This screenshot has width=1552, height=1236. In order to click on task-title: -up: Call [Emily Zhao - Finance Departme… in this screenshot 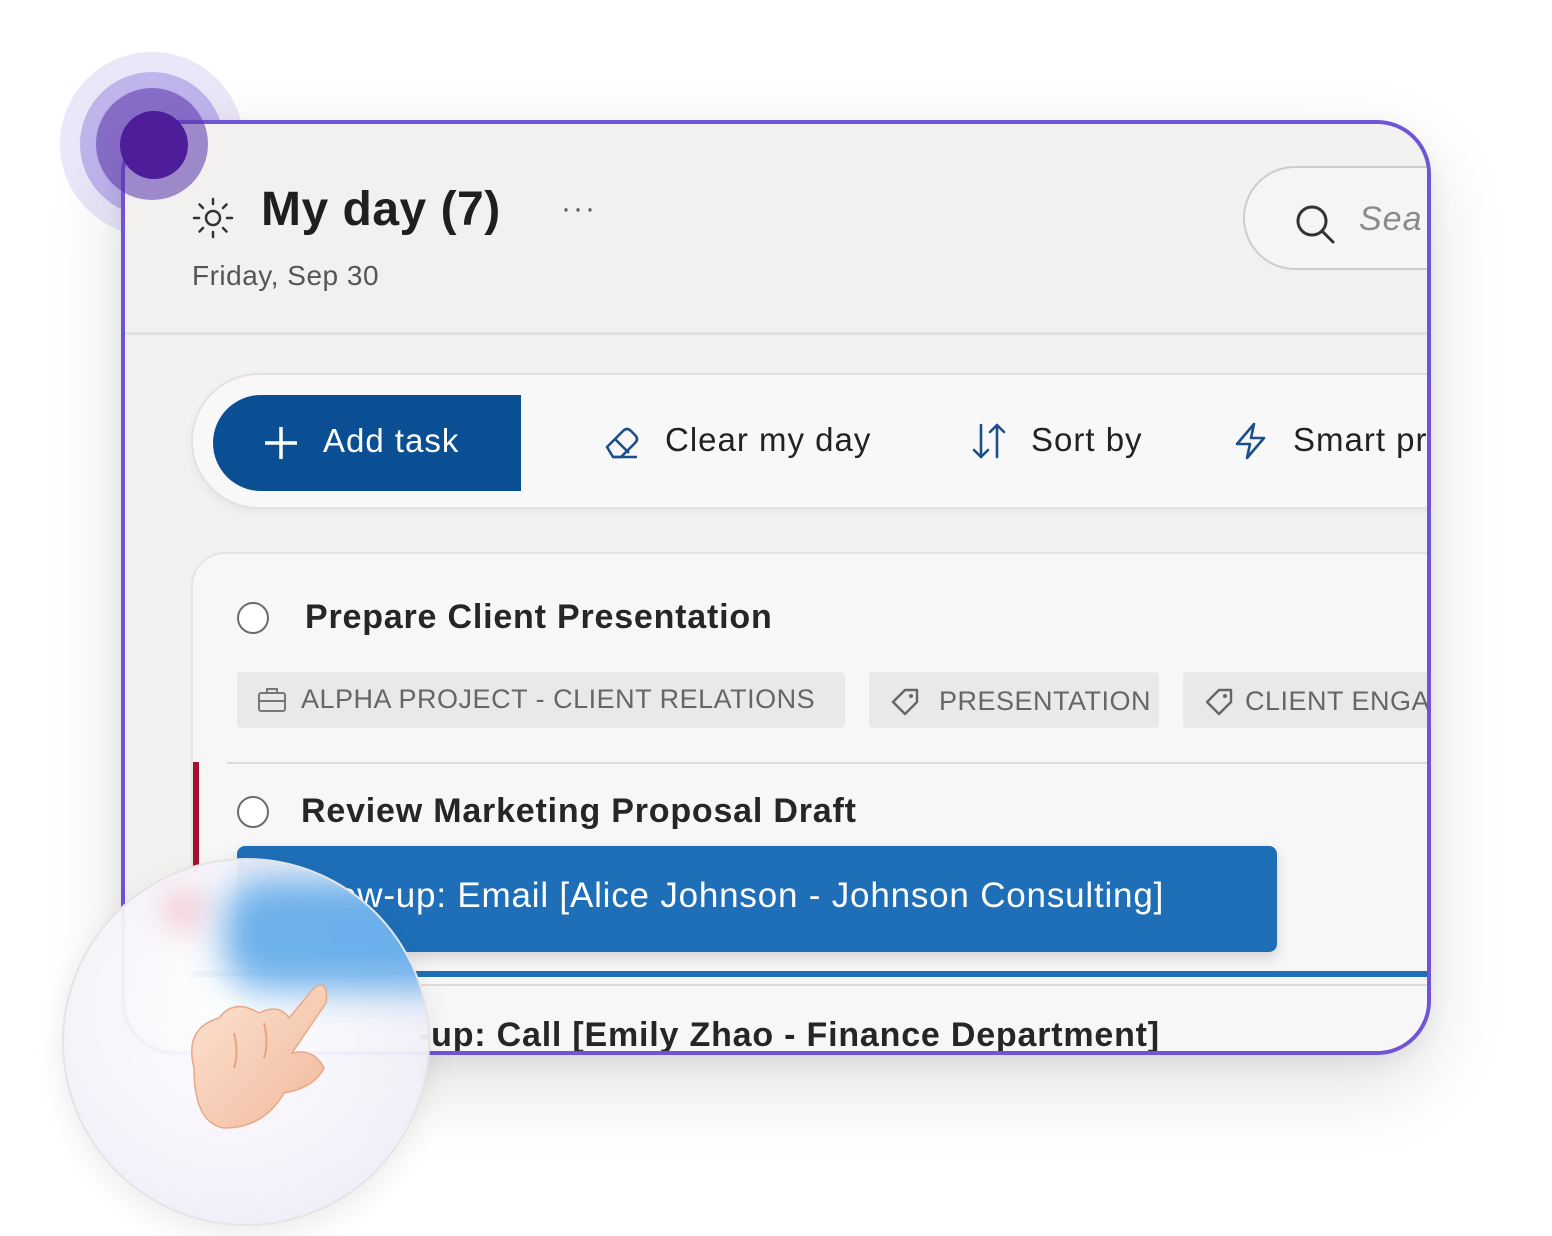, I will do `click(789, 1033)`.